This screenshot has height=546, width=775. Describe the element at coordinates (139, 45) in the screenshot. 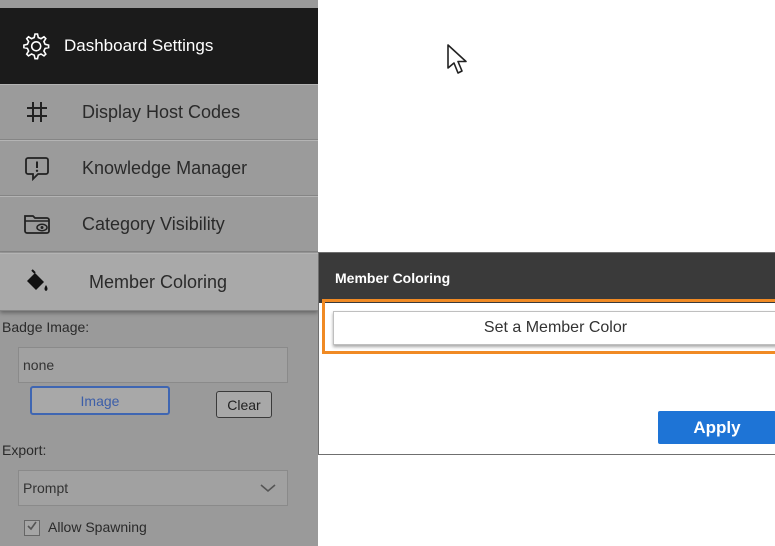

I see `dashboard-settings-title: Dashboard Settings` at that location.